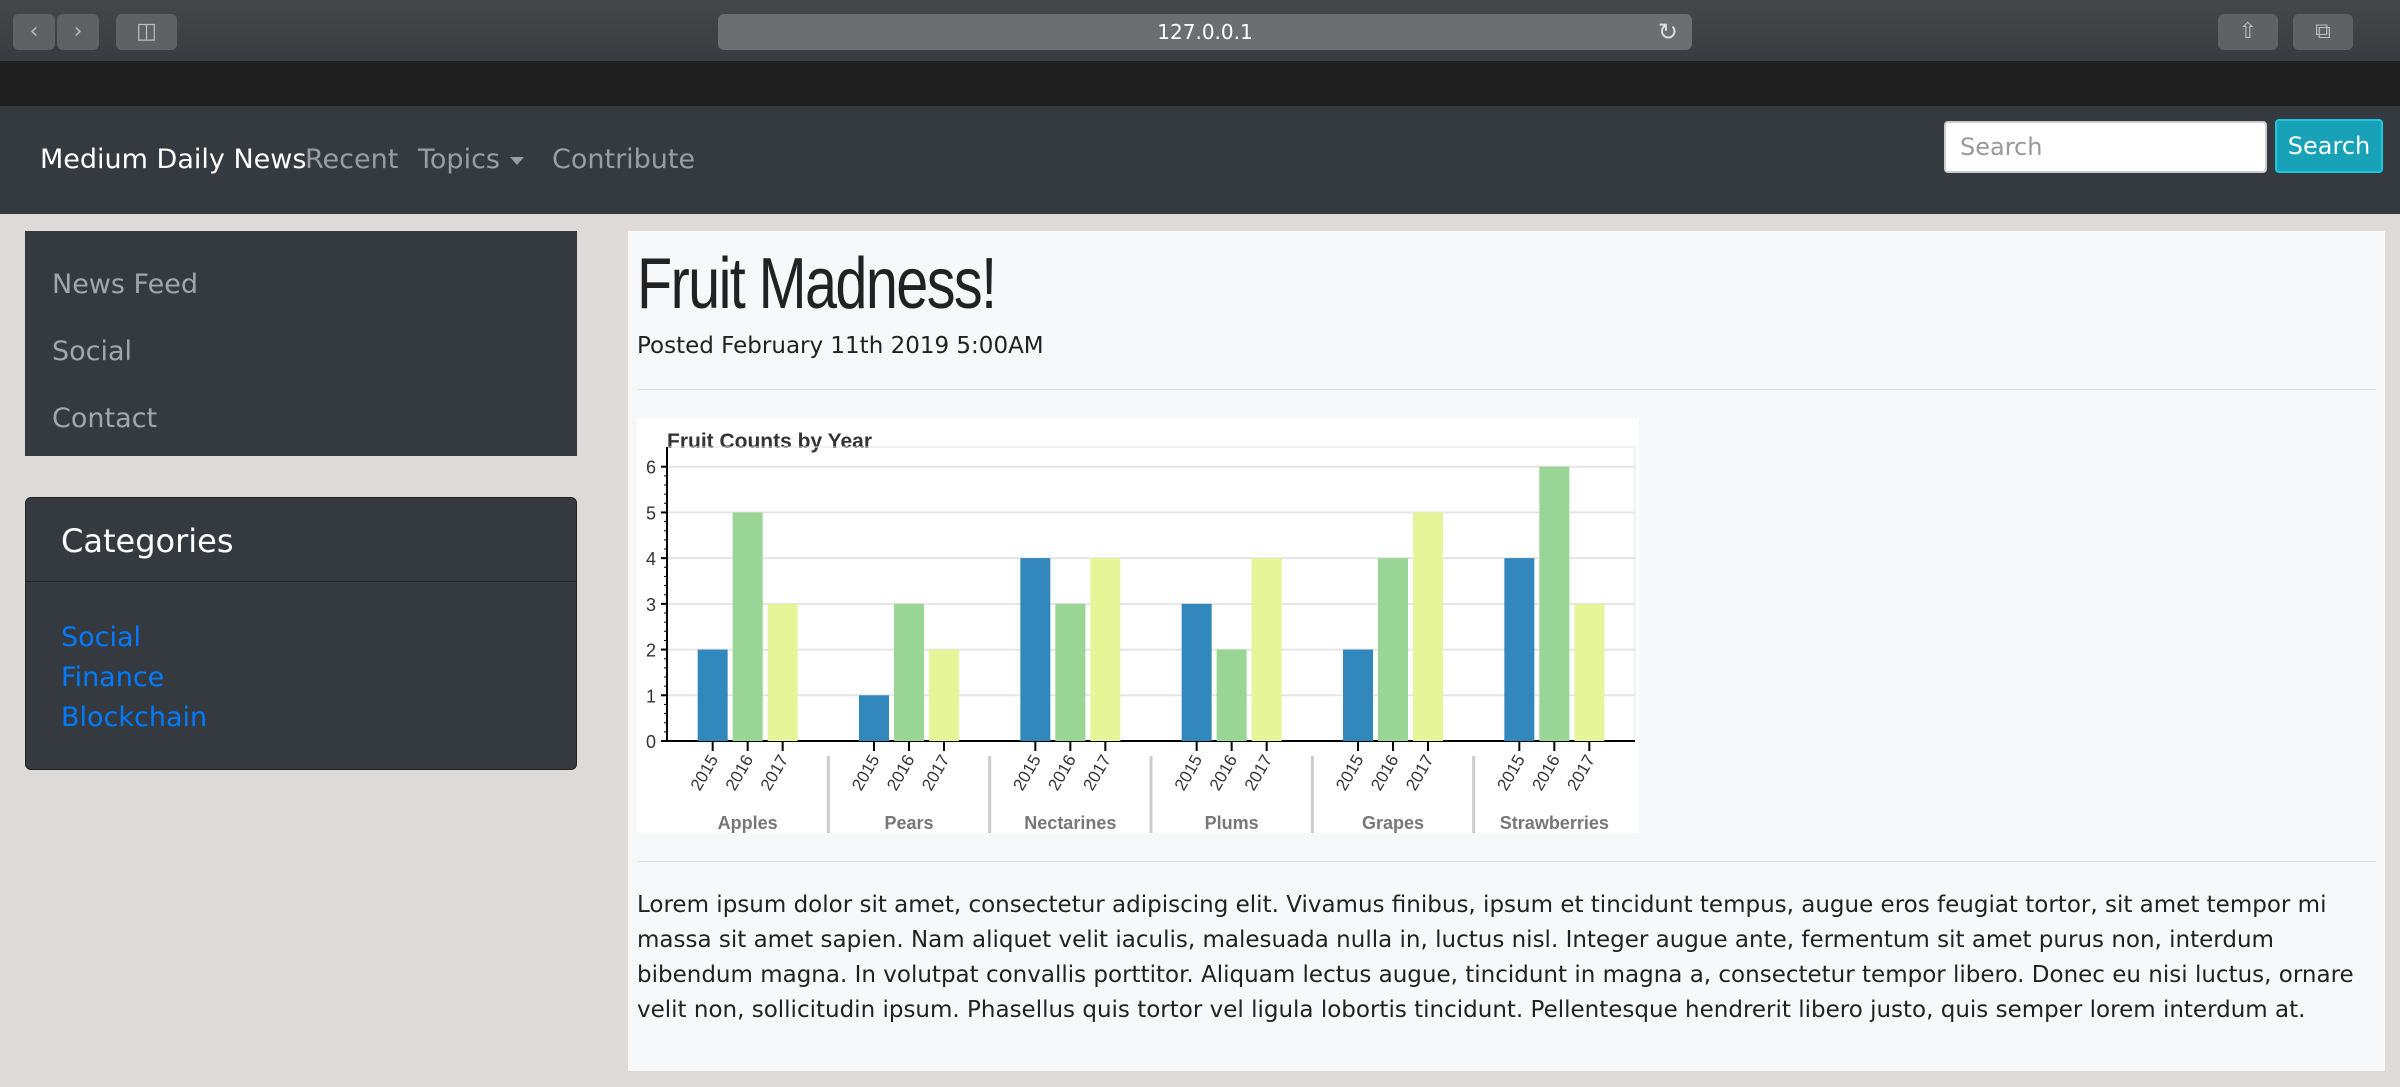 This screenshot has height=1087, width=2400. I want to click on bar-grapes-2016, so click(1393, 649).